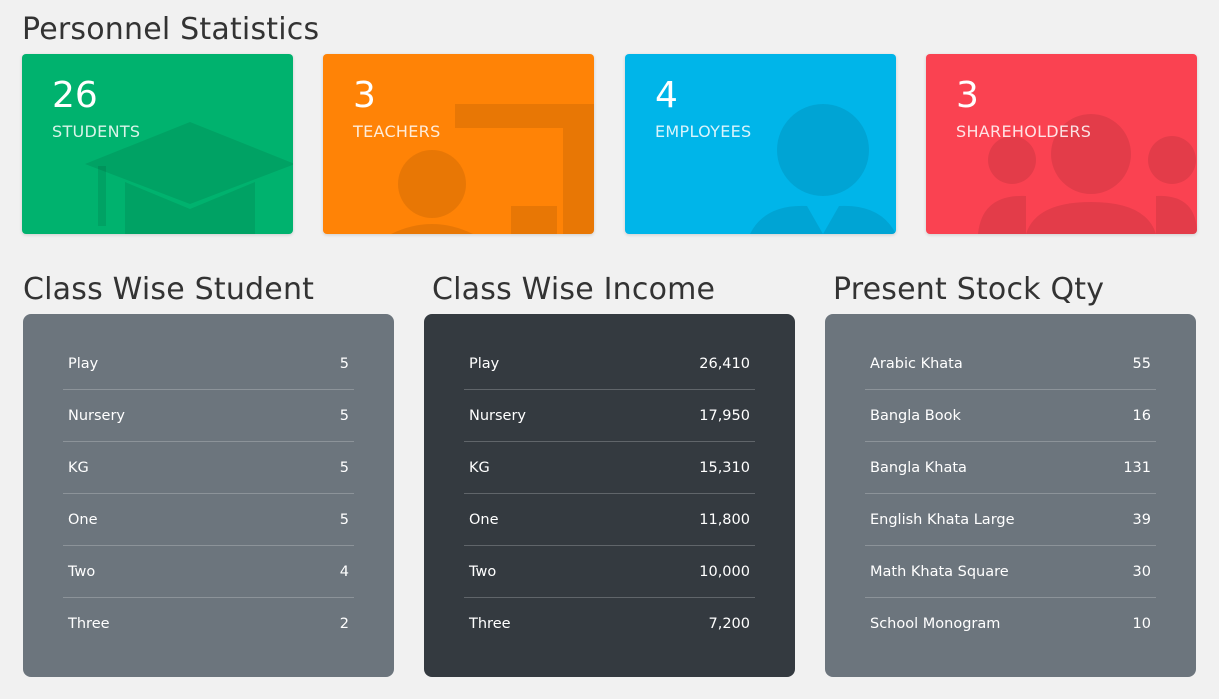 This screenshot has width=1219, height=699. Describe the element at coordinates (724, 571) in the screenshot. I see `income-value: 10,000` at that location.